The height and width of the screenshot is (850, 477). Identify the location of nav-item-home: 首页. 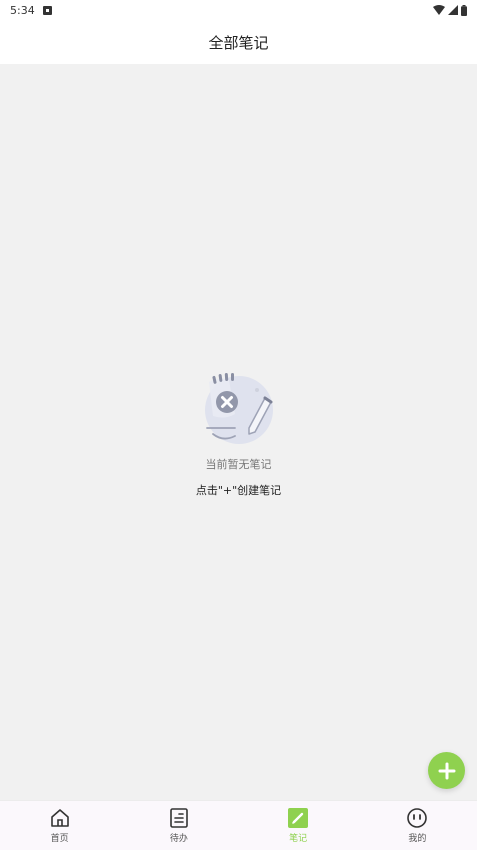
(59, 825).